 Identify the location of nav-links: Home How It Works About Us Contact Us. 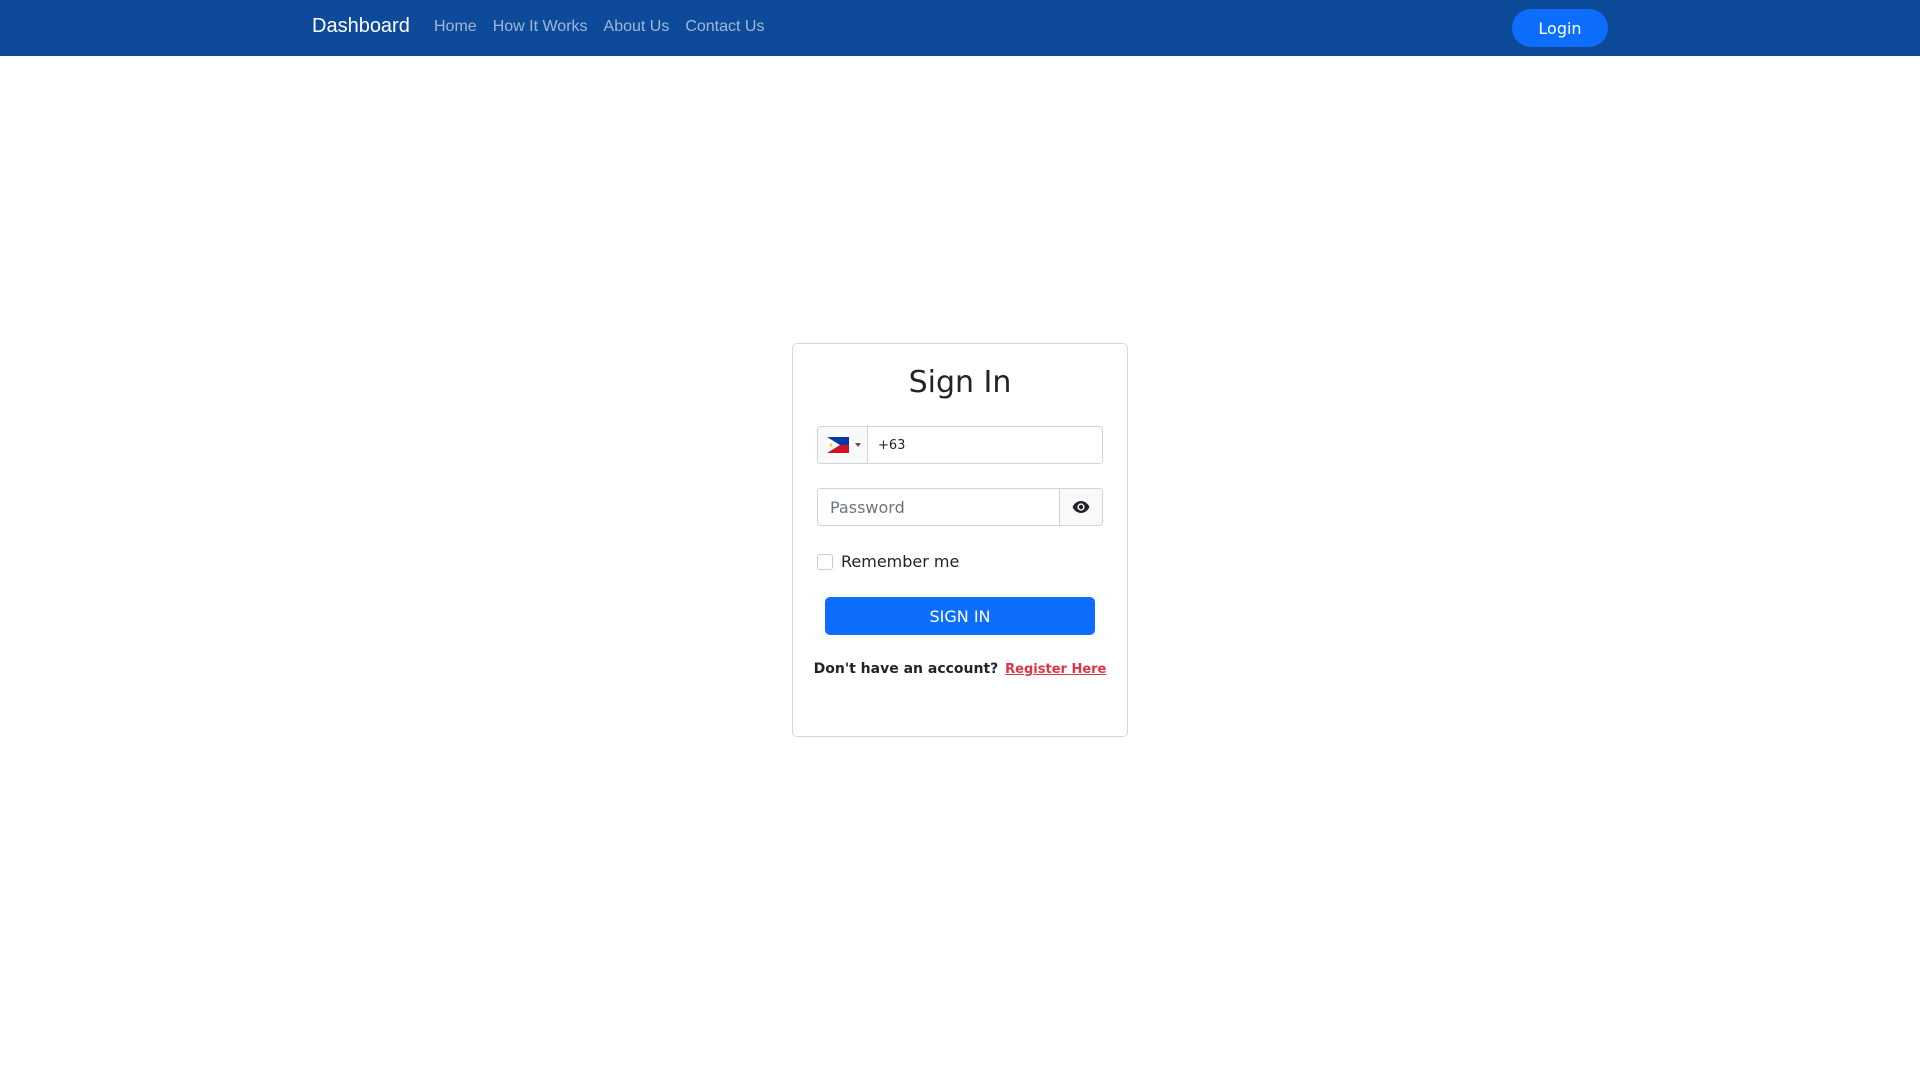
(607, 27).